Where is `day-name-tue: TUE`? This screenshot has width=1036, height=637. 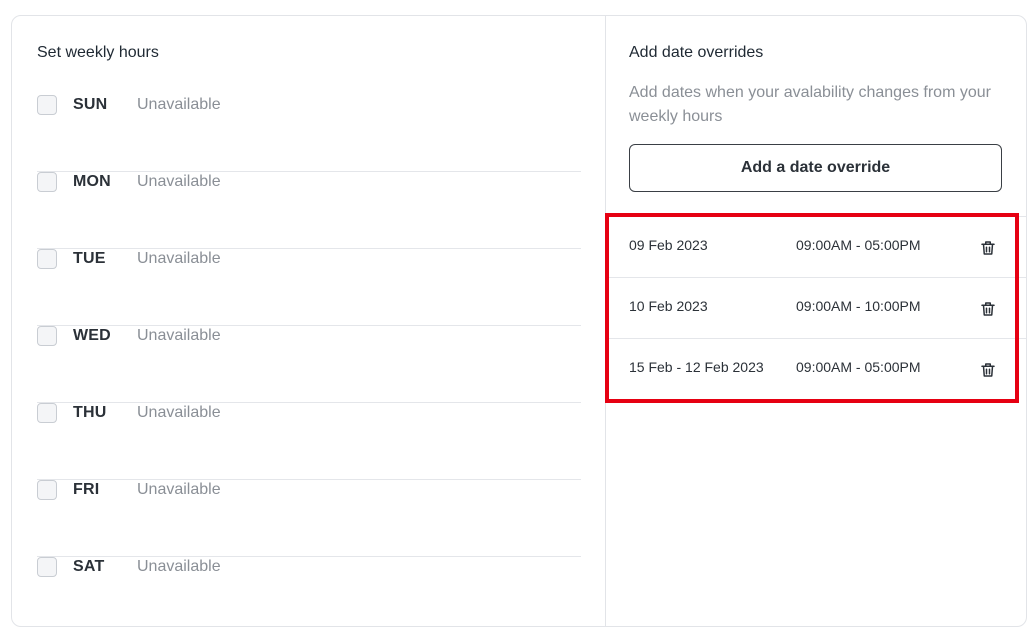 day-name-tue: TUE is located at coordinates (89, 258).